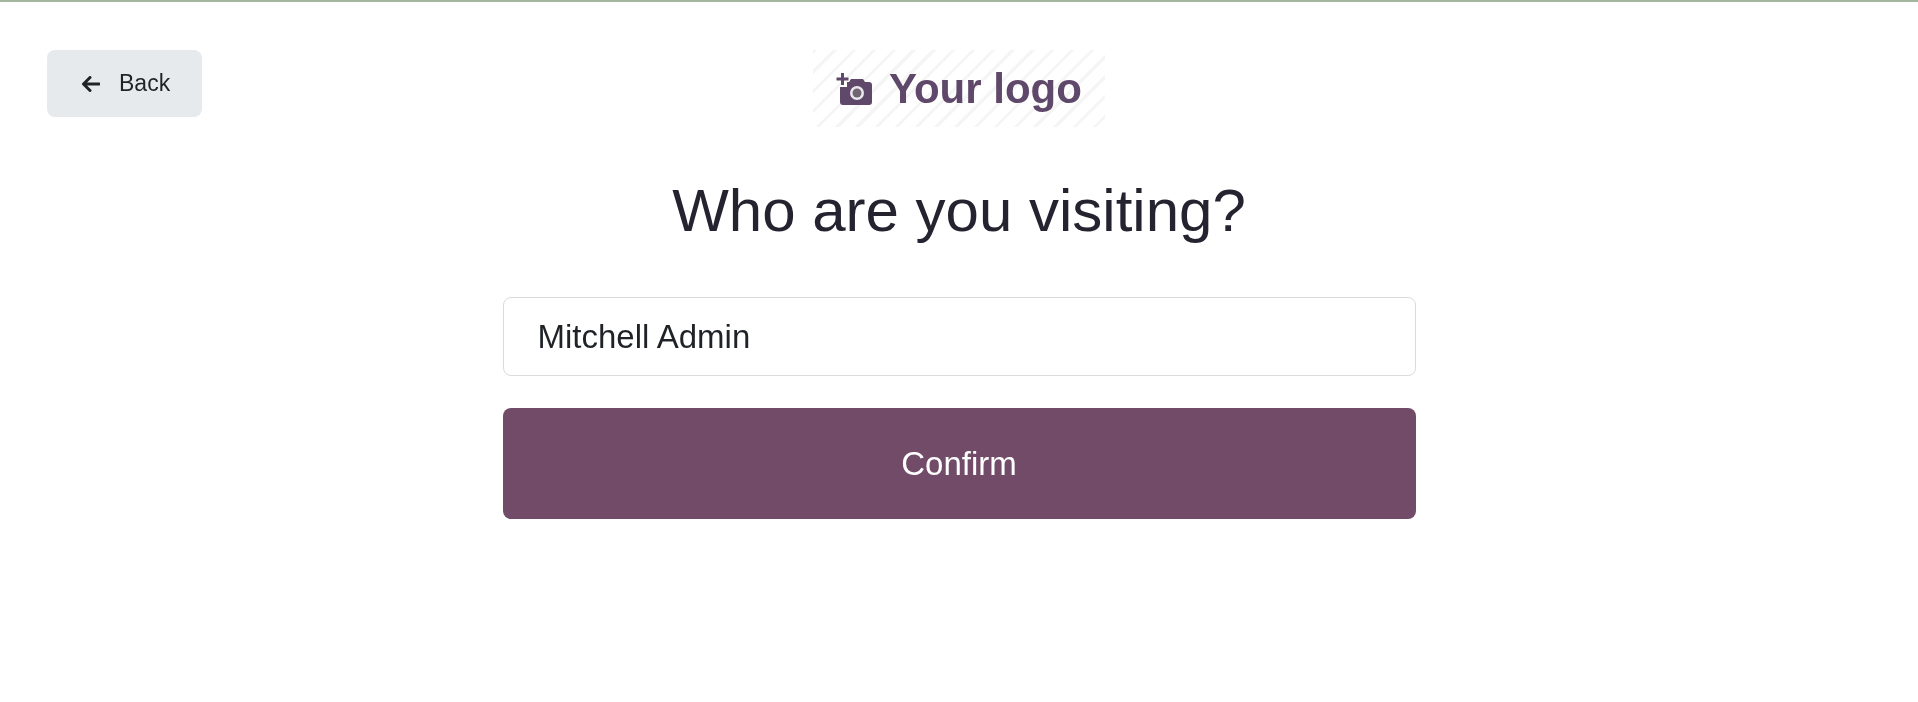 This screenshot has height=702, width=1918. Describe the element at coordinates (90, 83) in the screenshot. I see `arrow-left-icon` at that location.